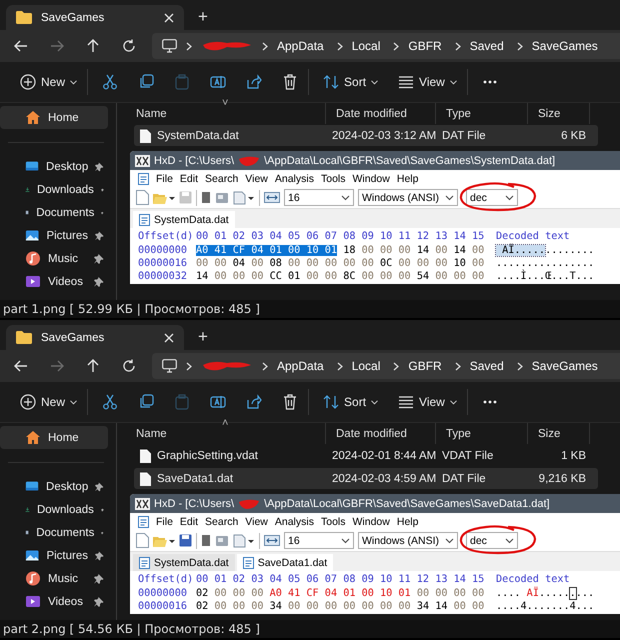  I want to click on hex-bytes: 02, so click(202, 606).